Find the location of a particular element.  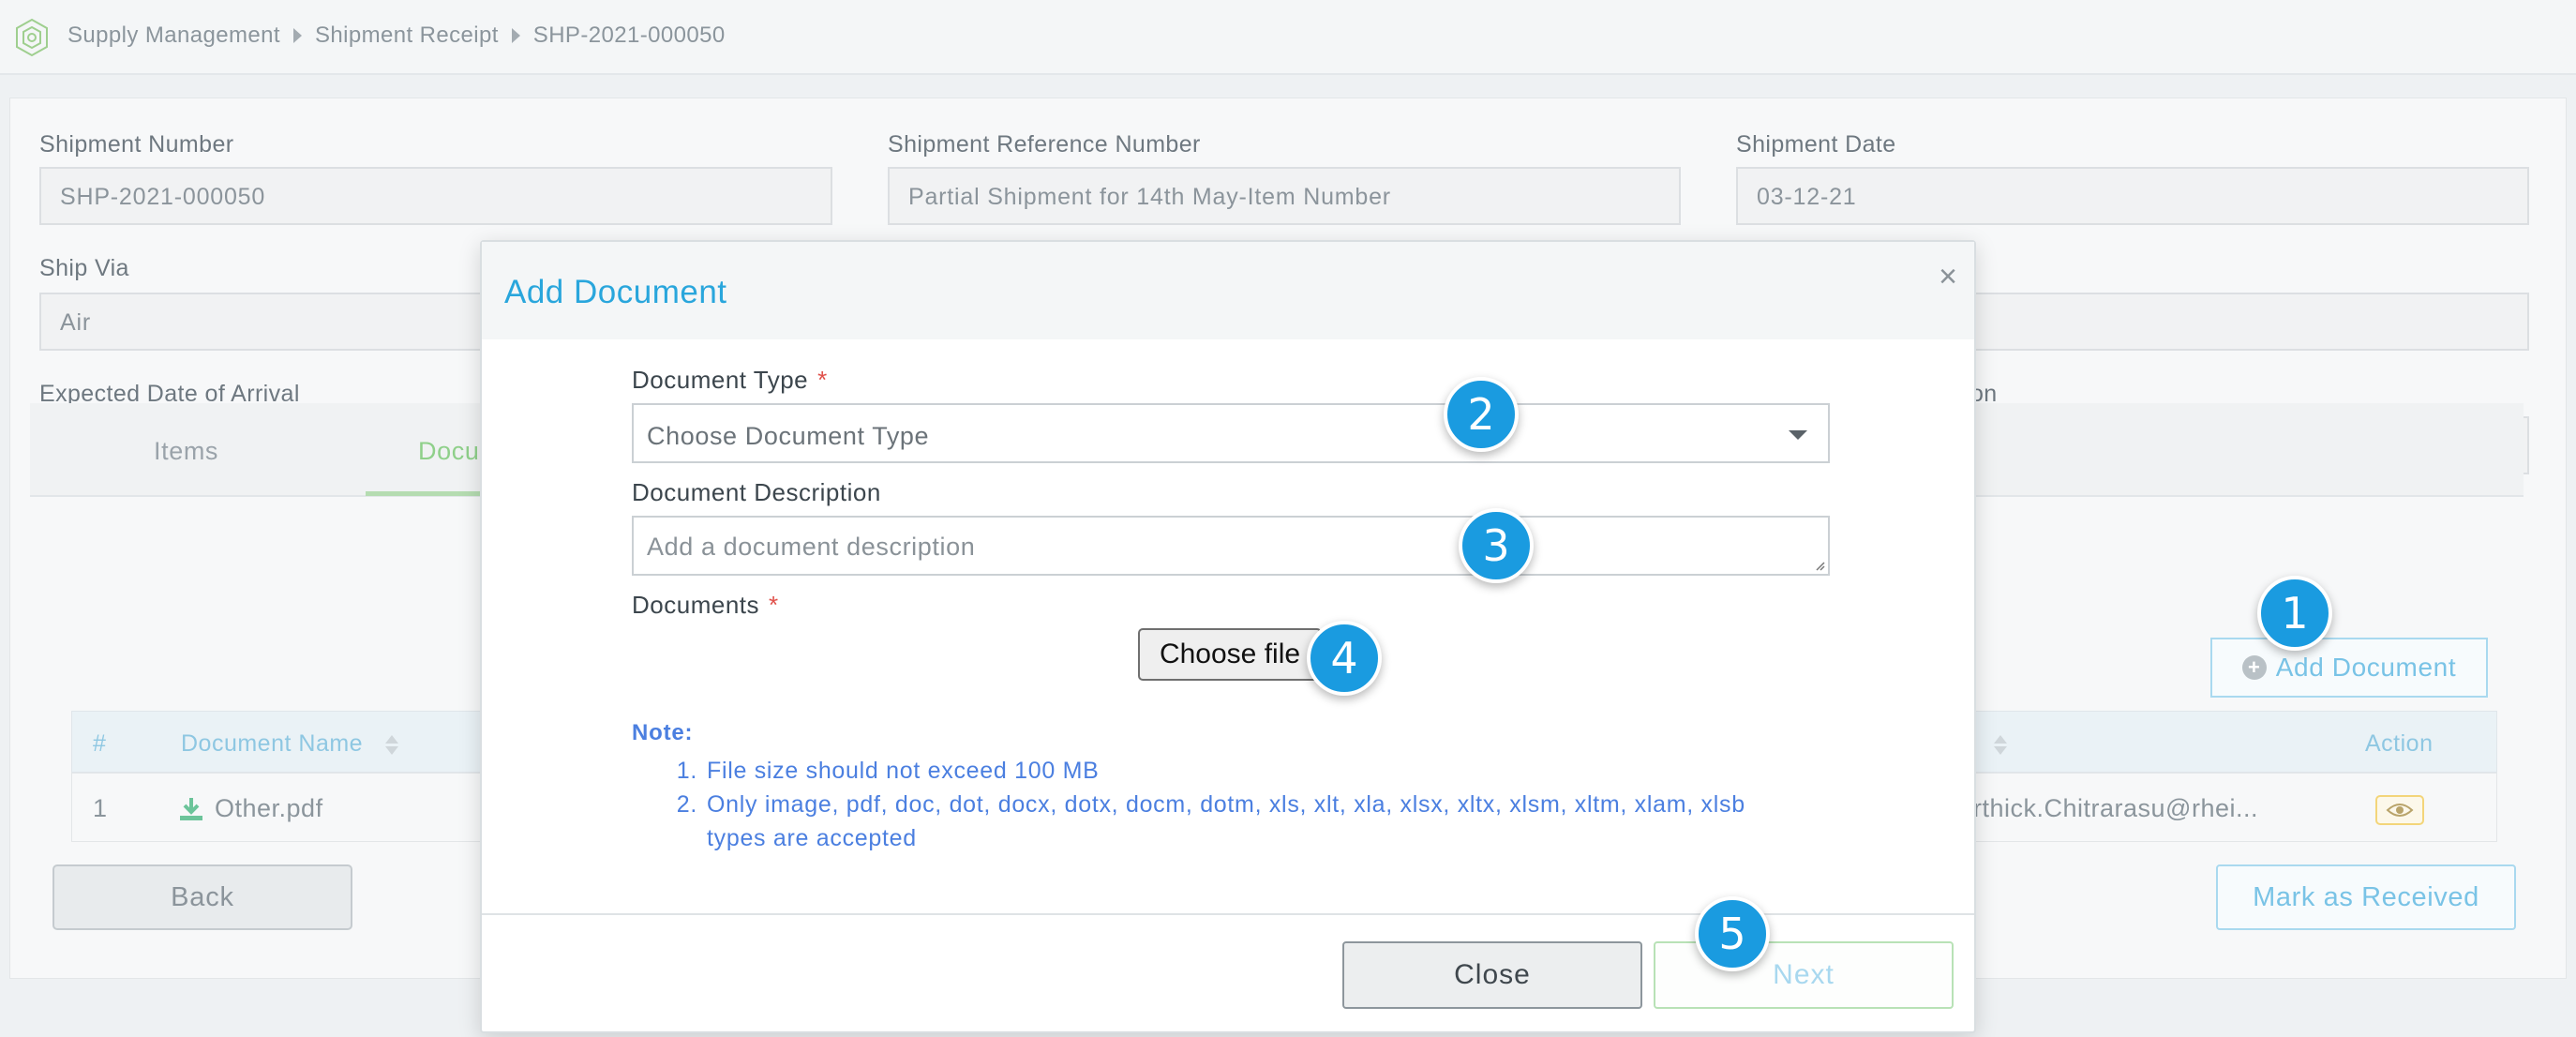

mark-as-received-button: Mark as Received is located at coordinates (2366, 897).